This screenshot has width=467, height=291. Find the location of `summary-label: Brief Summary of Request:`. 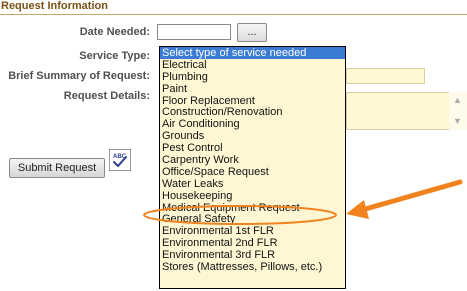

summary-label: Brief Summary of Request: is located at coordinates (79, 76).